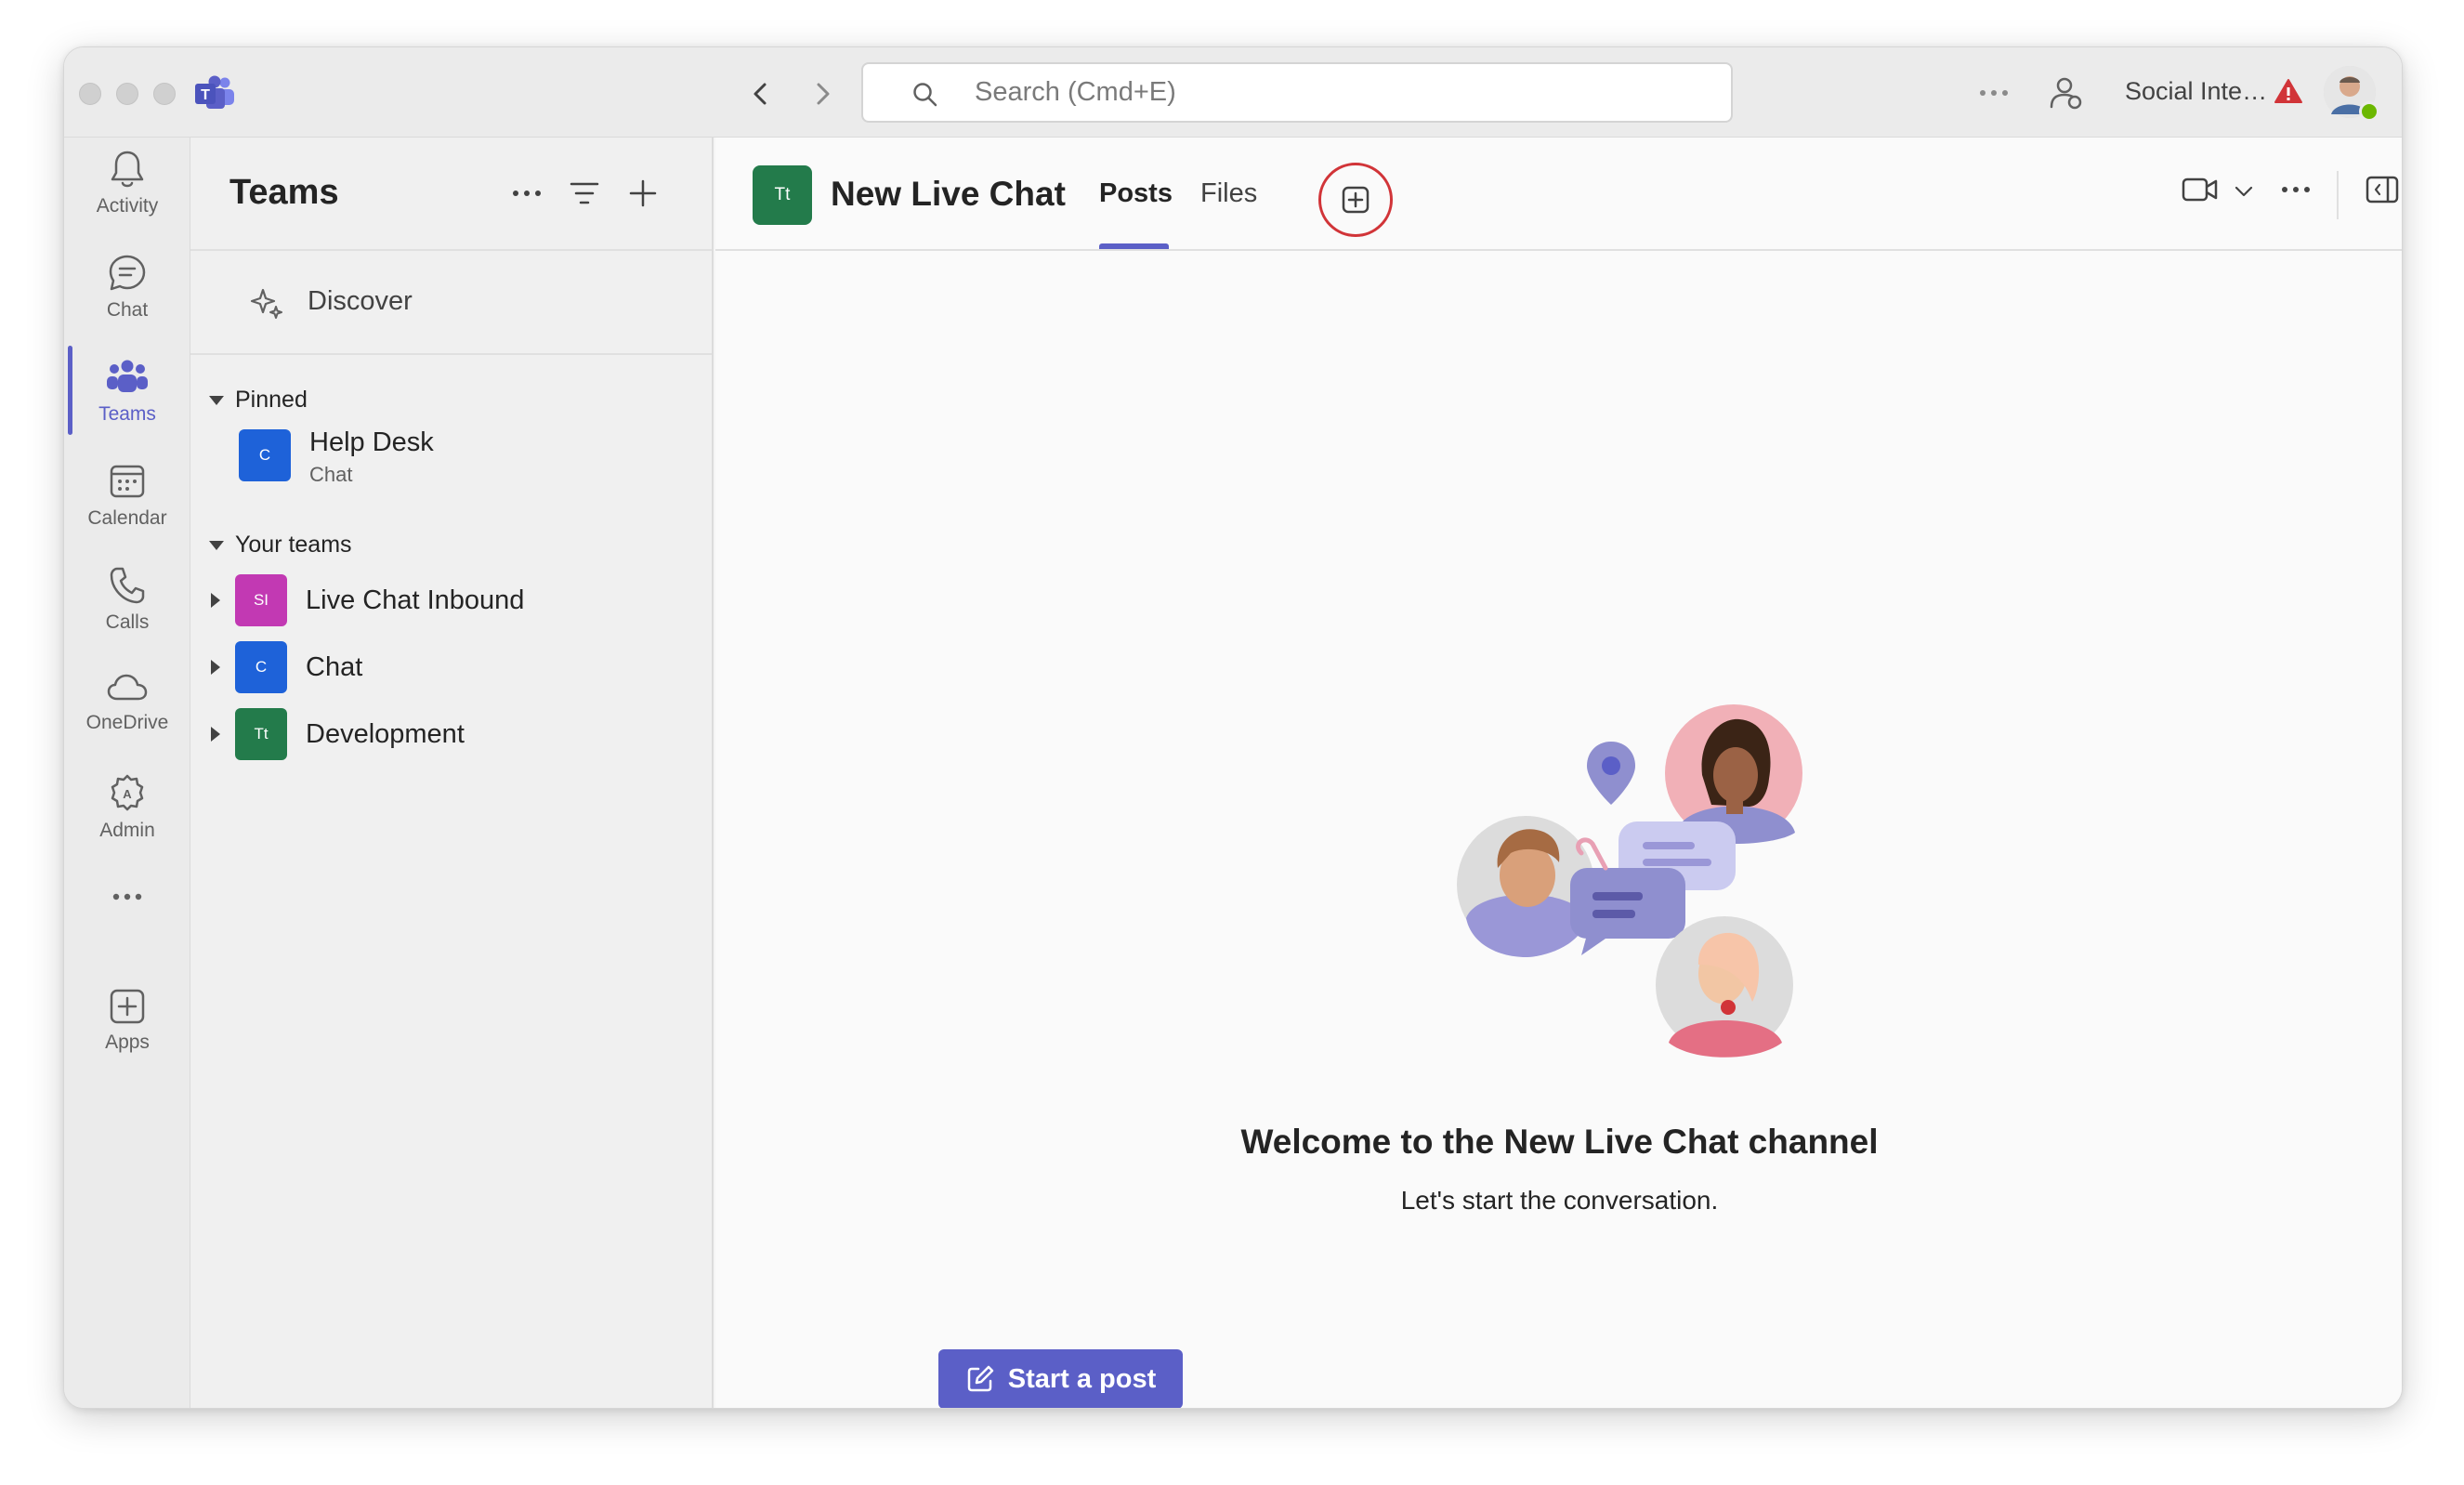 Image resolution: width=2464 pixels, height=1485 pixels. What do you see at coordinates (205, 95) in the screenshot?
I see `svg-text: T` at bounding box center [205, 95].